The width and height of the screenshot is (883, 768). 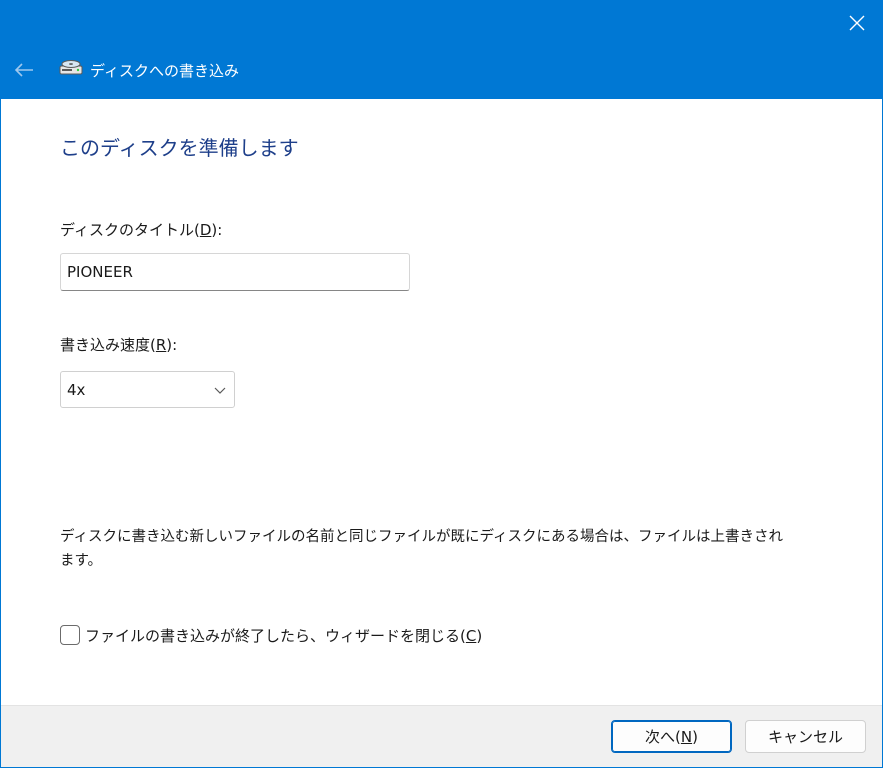 I want to click on close-icon, so click(x=857, y=23).